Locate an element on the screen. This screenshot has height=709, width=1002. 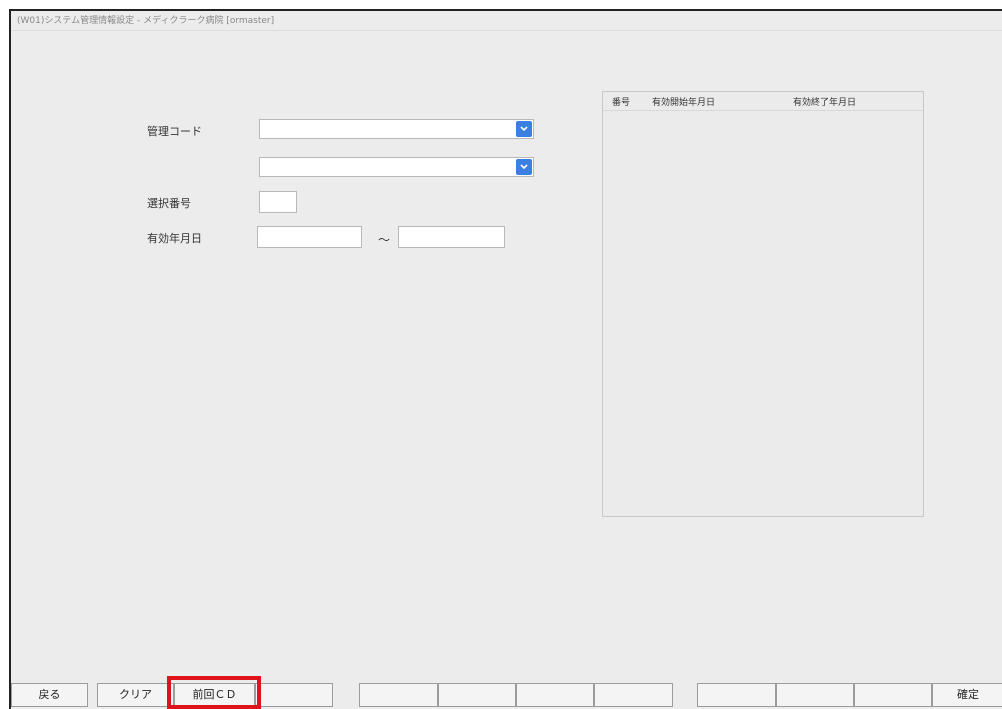
yuko-from-input is located at coordinates (309, 237).